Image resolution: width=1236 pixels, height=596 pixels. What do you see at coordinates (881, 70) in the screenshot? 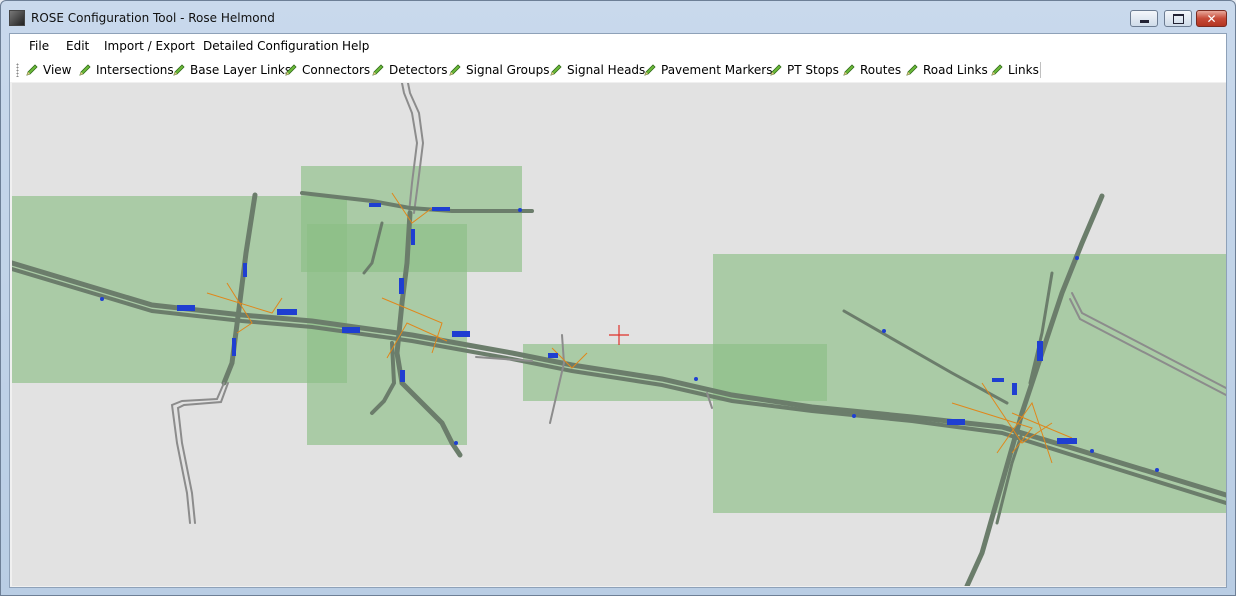
I see `toolbar-label: Routes` at bounding box center [881, 70].